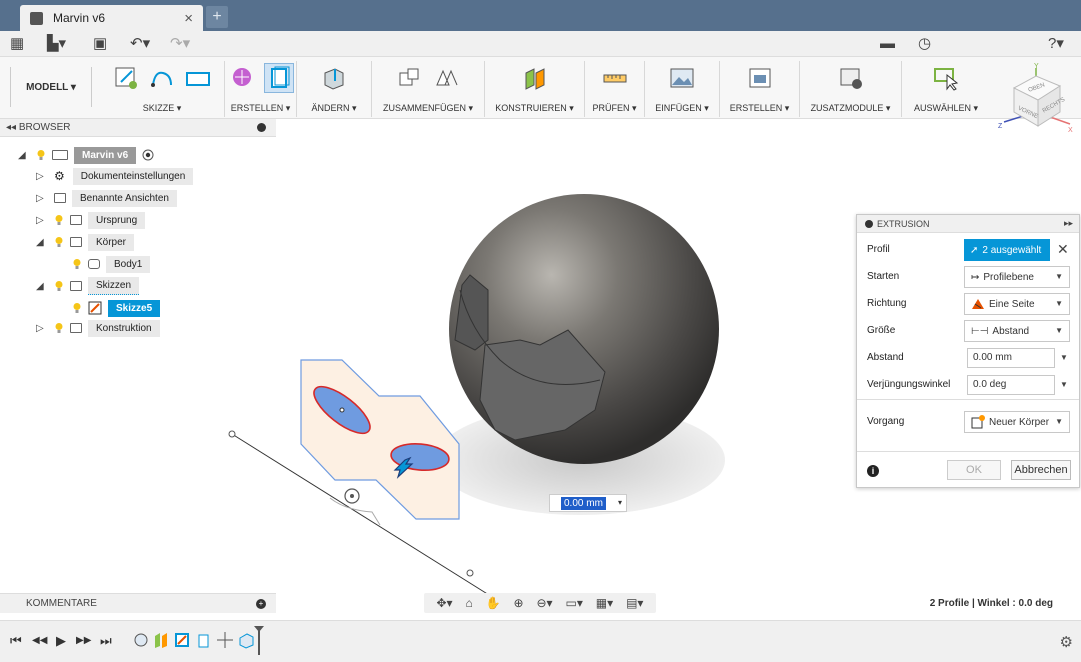  I want to click on grid-settings-icon: ▦▾, so click(604, 603).